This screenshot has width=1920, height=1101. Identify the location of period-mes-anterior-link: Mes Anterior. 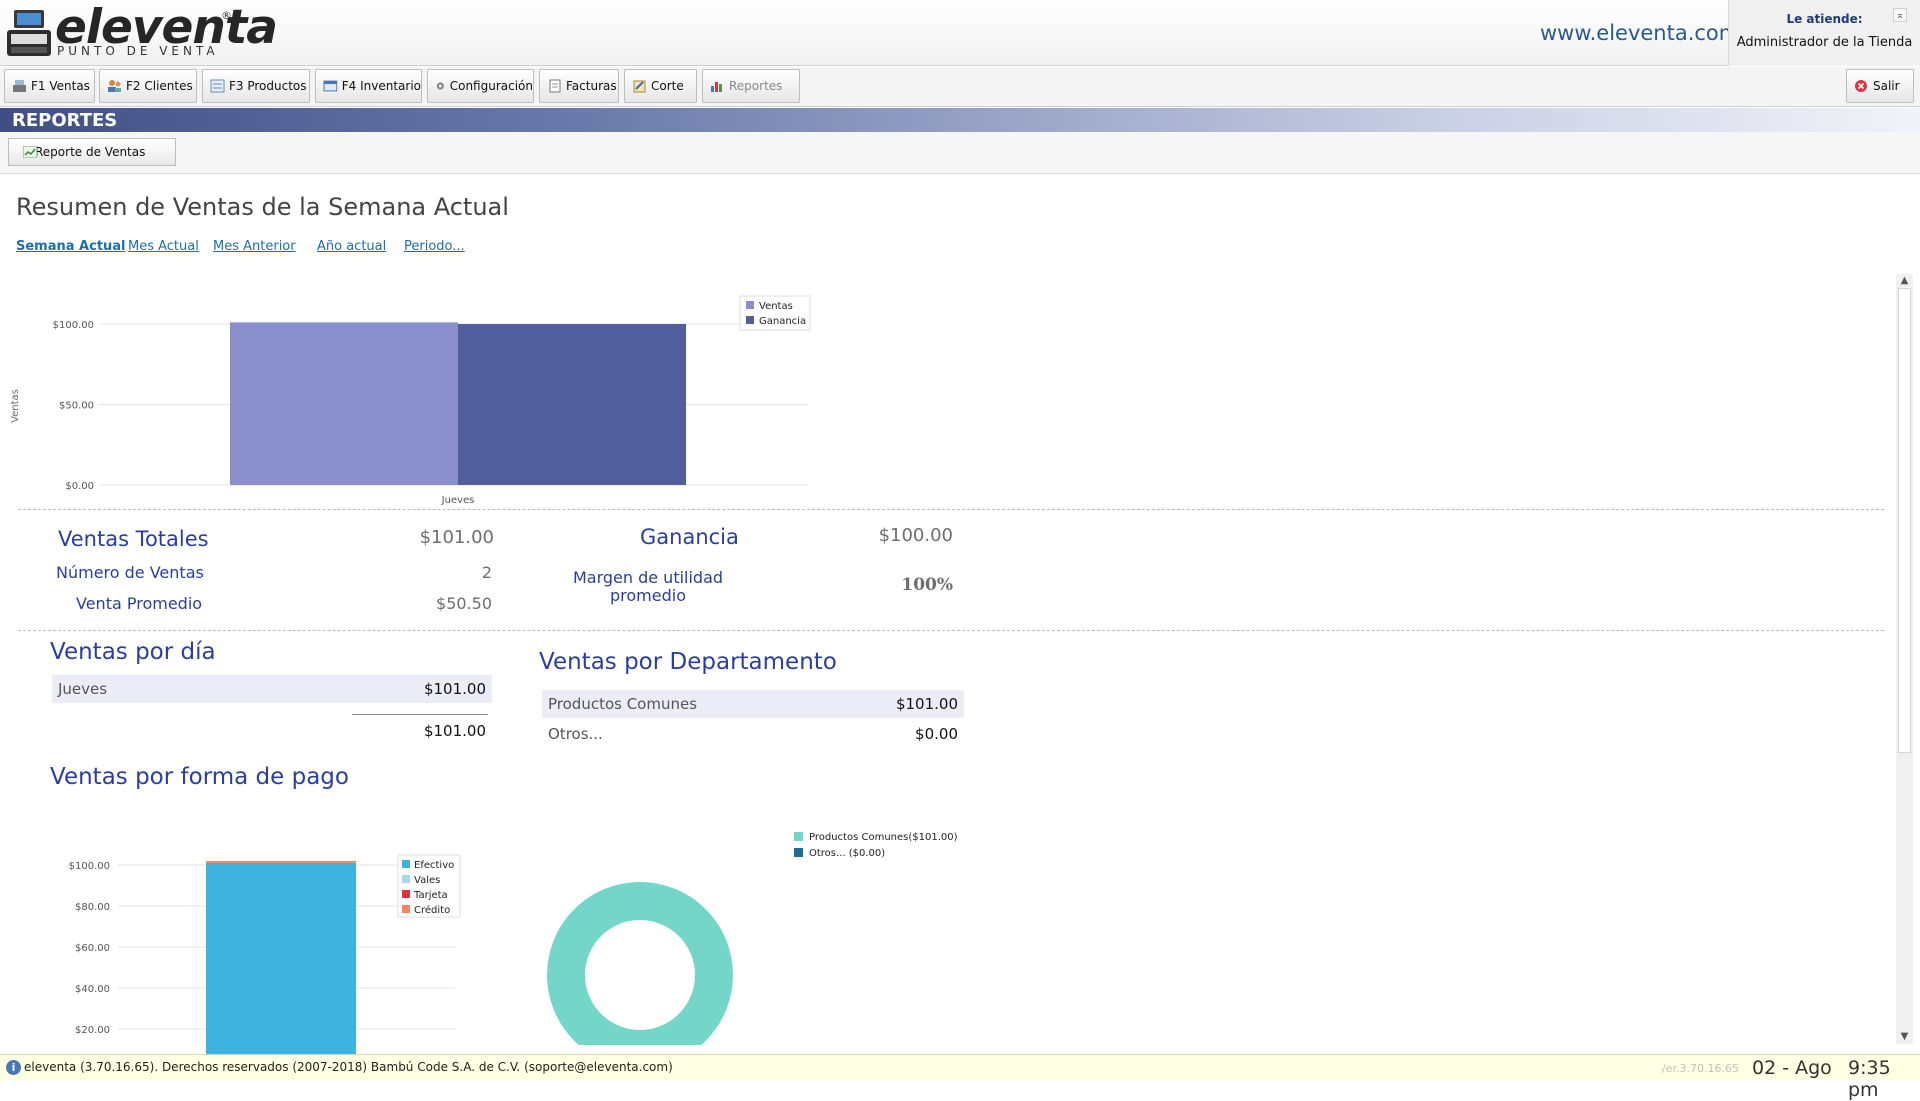
(254, 246).